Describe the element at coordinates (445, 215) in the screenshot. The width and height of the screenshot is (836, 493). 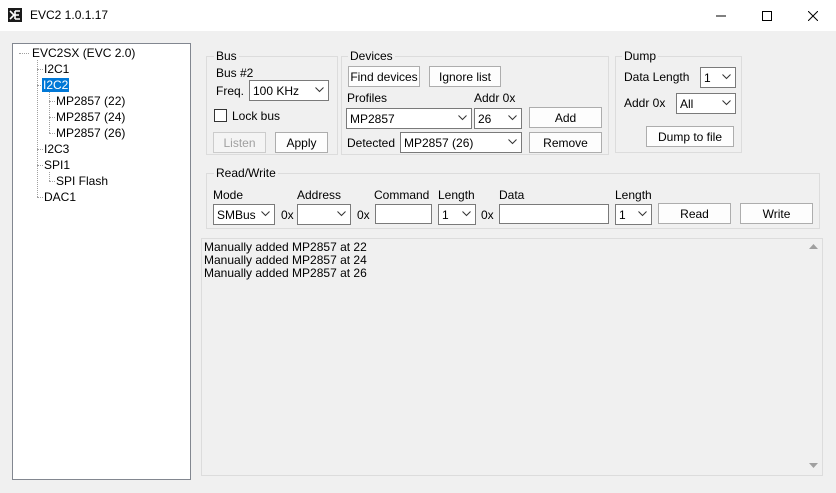
I see `length-value: 1` at that location.